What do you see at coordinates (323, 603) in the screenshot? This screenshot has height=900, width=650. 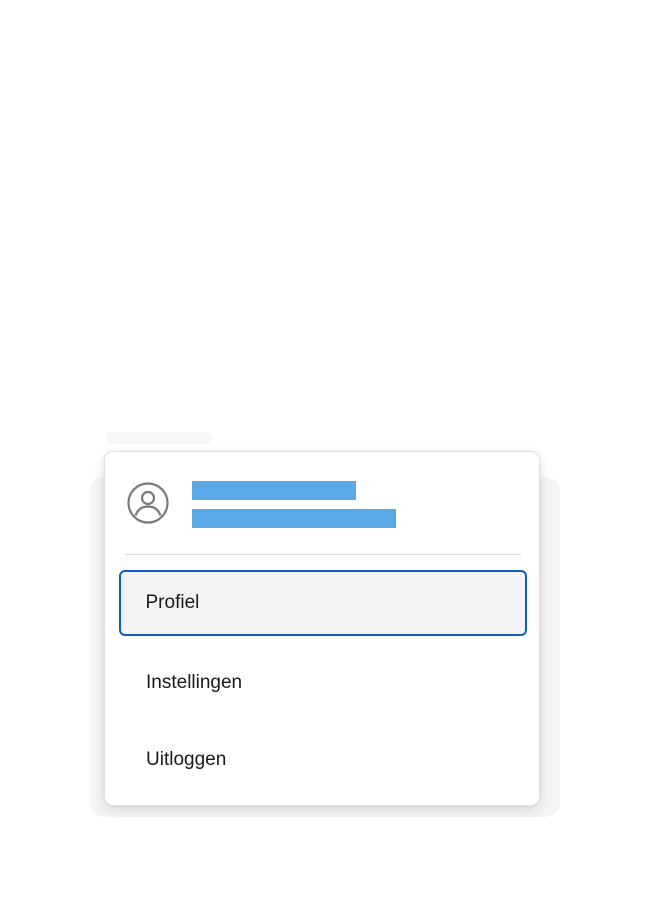 I see `menu-item-profile: Profiel` at bounding box center [323, 603].